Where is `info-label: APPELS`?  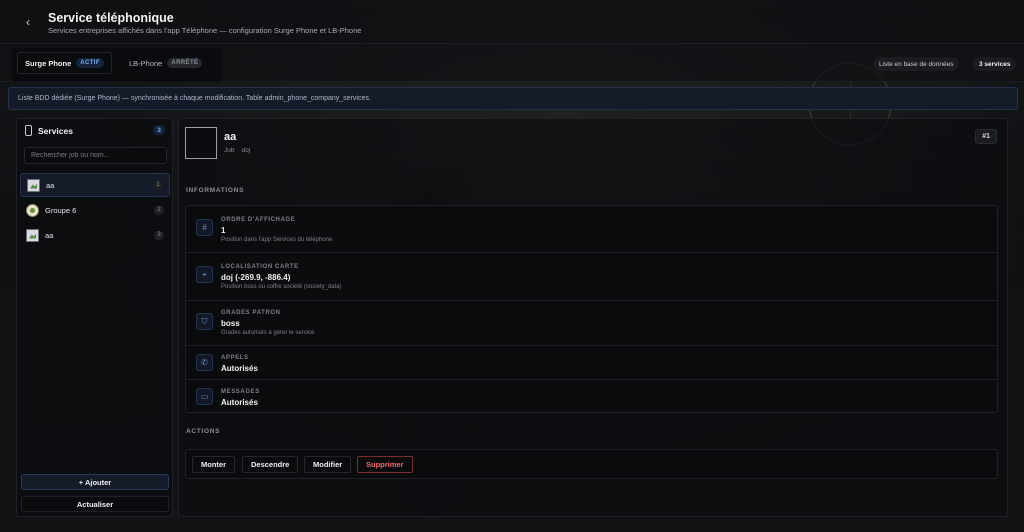
info-label: APPELS is located at coordinates (235, 358).